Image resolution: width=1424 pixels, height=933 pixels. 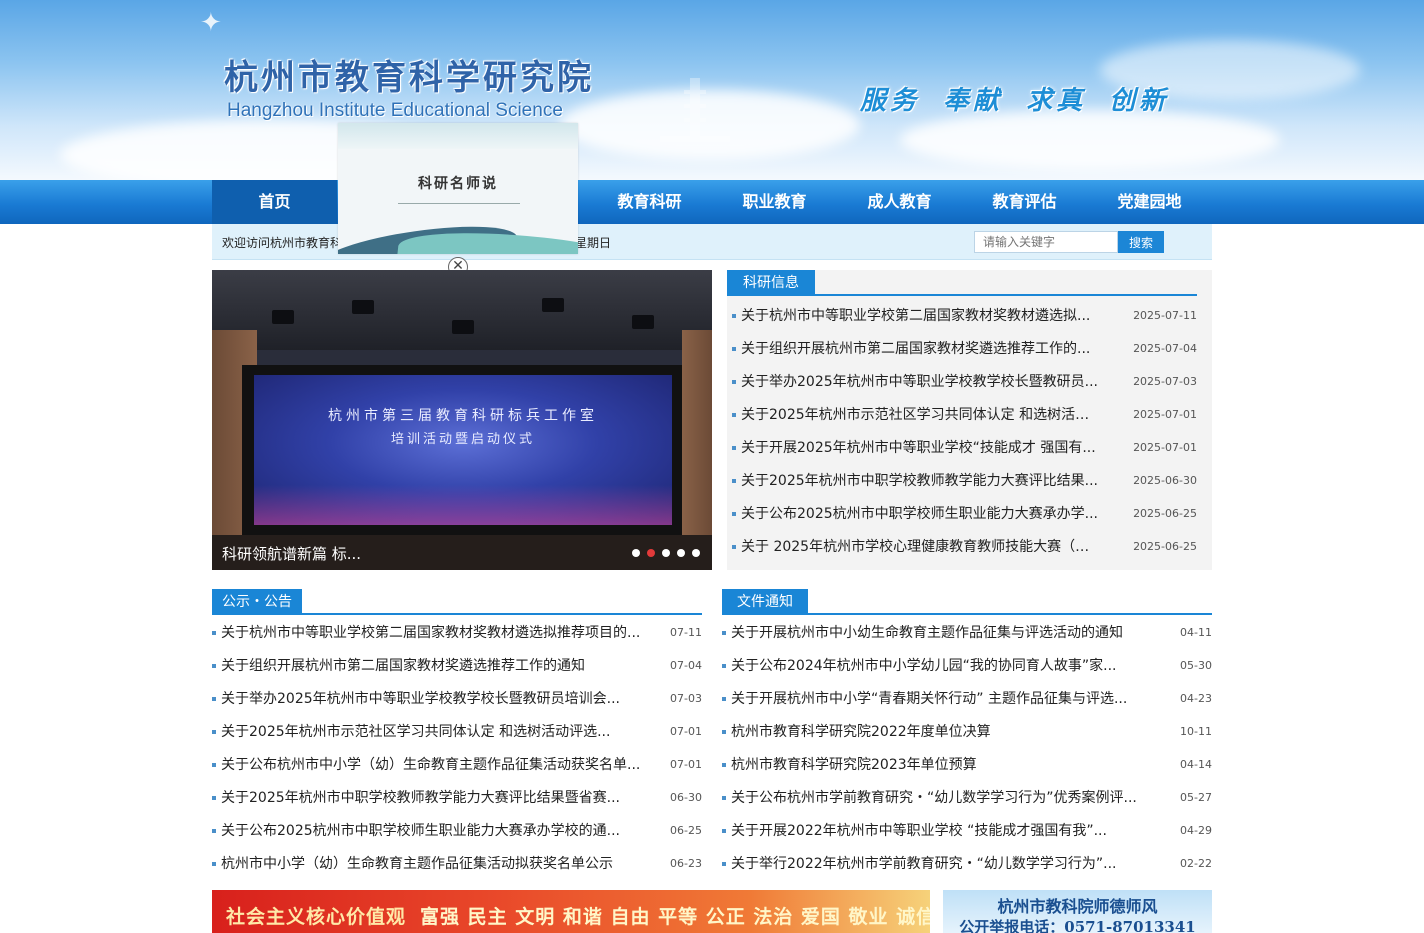 I want to click on list-item: 杭州市教育科学研究院2023年单位预算 04-14, so click(x=967, y=765).